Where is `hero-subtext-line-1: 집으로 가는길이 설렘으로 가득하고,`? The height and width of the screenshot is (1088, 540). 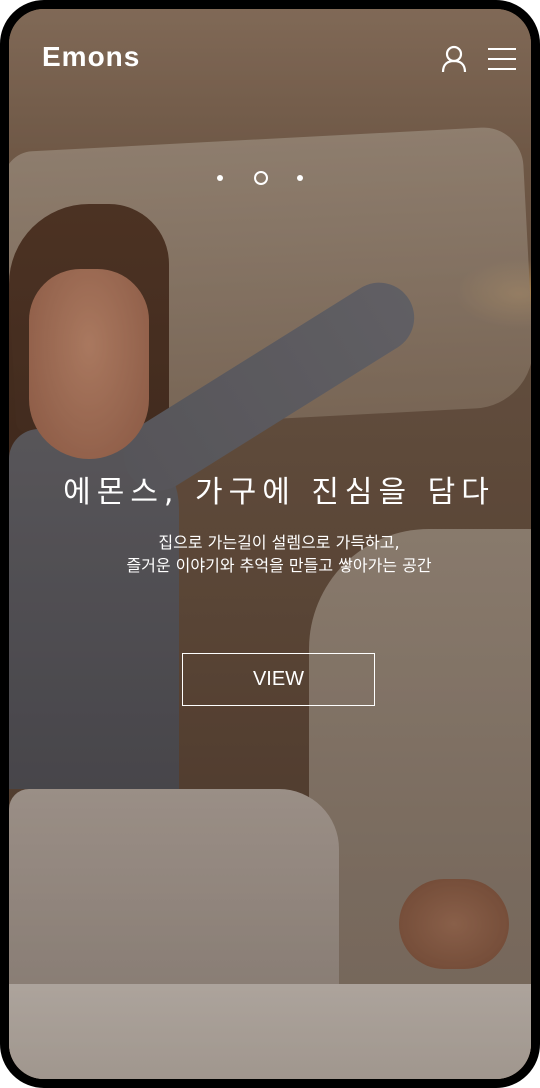
hero-subtext-line-1: 집으로 가는길이 설렘으로 가득하고, is located at coordinates (279, 542).